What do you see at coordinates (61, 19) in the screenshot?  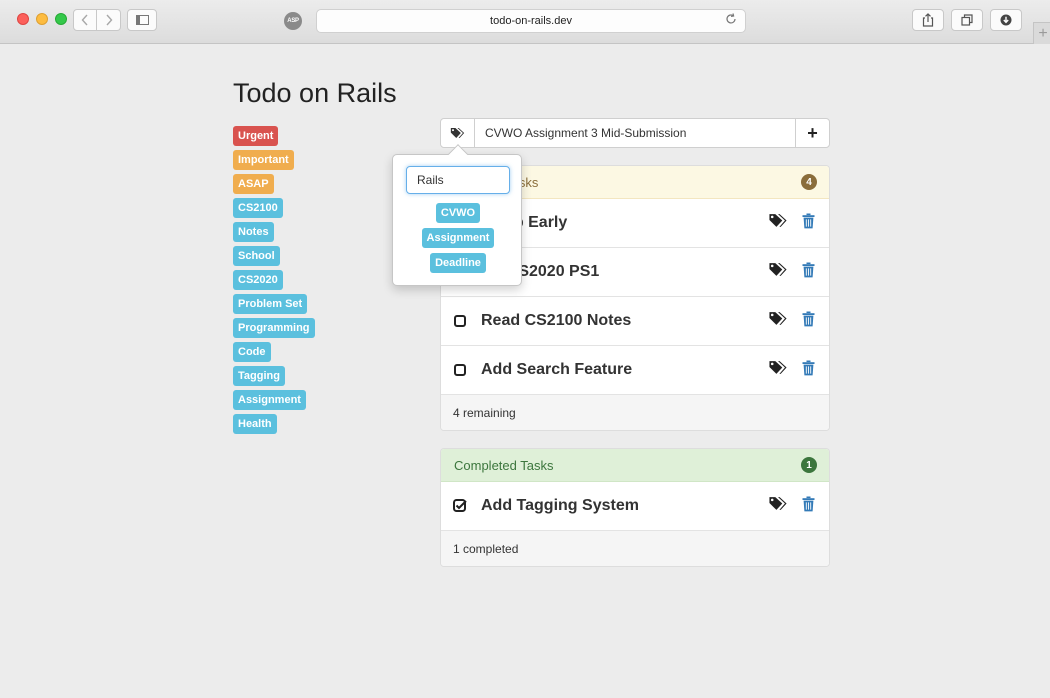 I see `zoom-window-button` at bounding box center [61, 19].